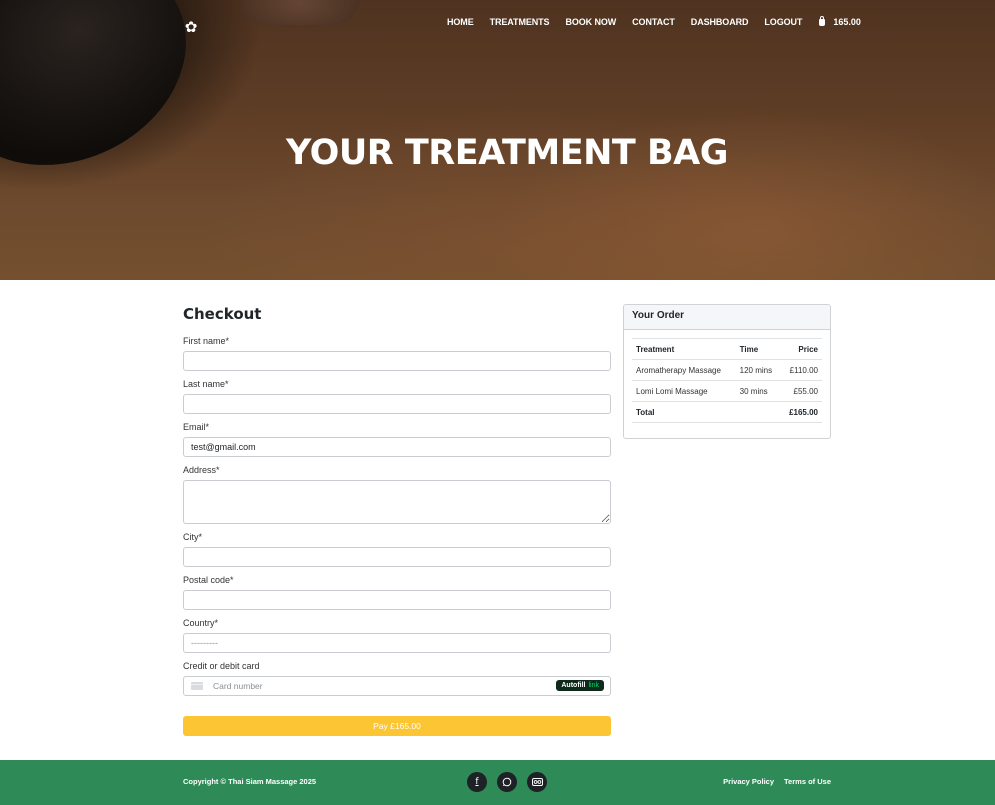 The height and width of the screenshot is (805, 995). Describe the element at coordinates (847, 22) in the screenshot. I see `cart-total: 165.00` at that location.